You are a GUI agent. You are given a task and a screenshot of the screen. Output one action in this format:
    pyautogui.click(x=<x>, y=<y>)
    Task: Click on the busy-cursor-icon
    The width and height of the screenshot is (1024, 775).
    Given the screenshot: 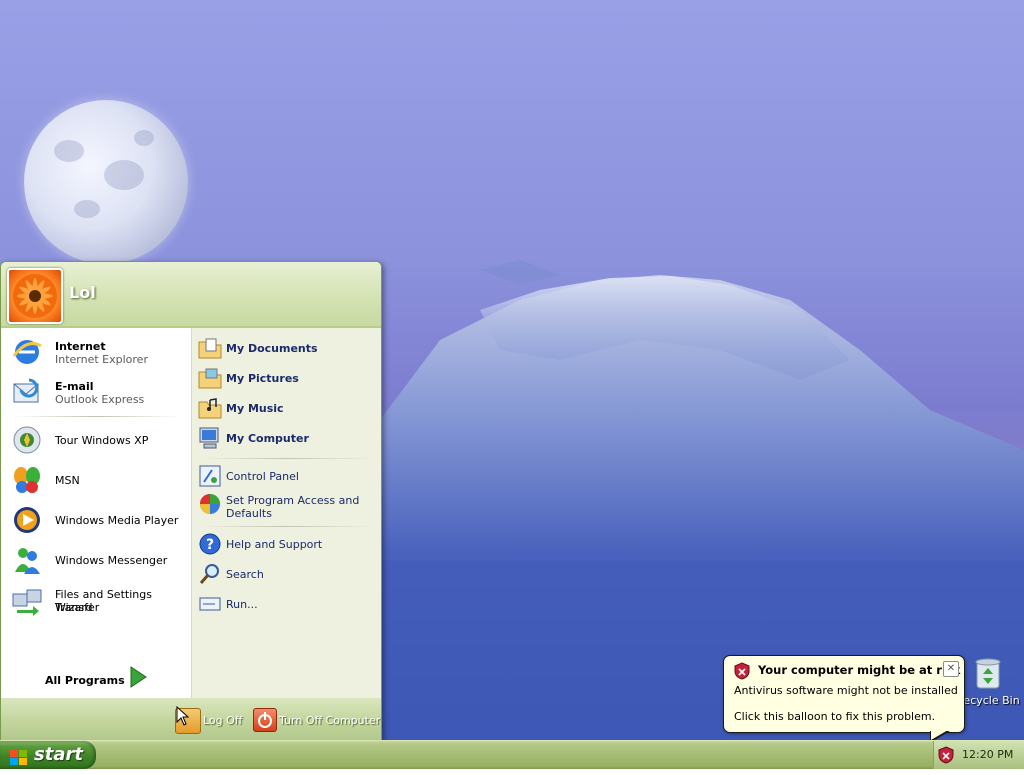 What is the action you would take?
    pyautogui.click(x=183, y=715)
    